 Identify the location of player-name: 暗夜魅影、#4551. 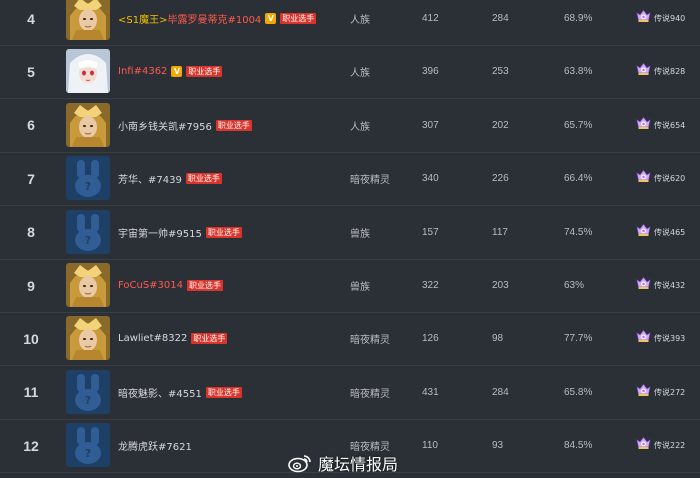
(160, 392).